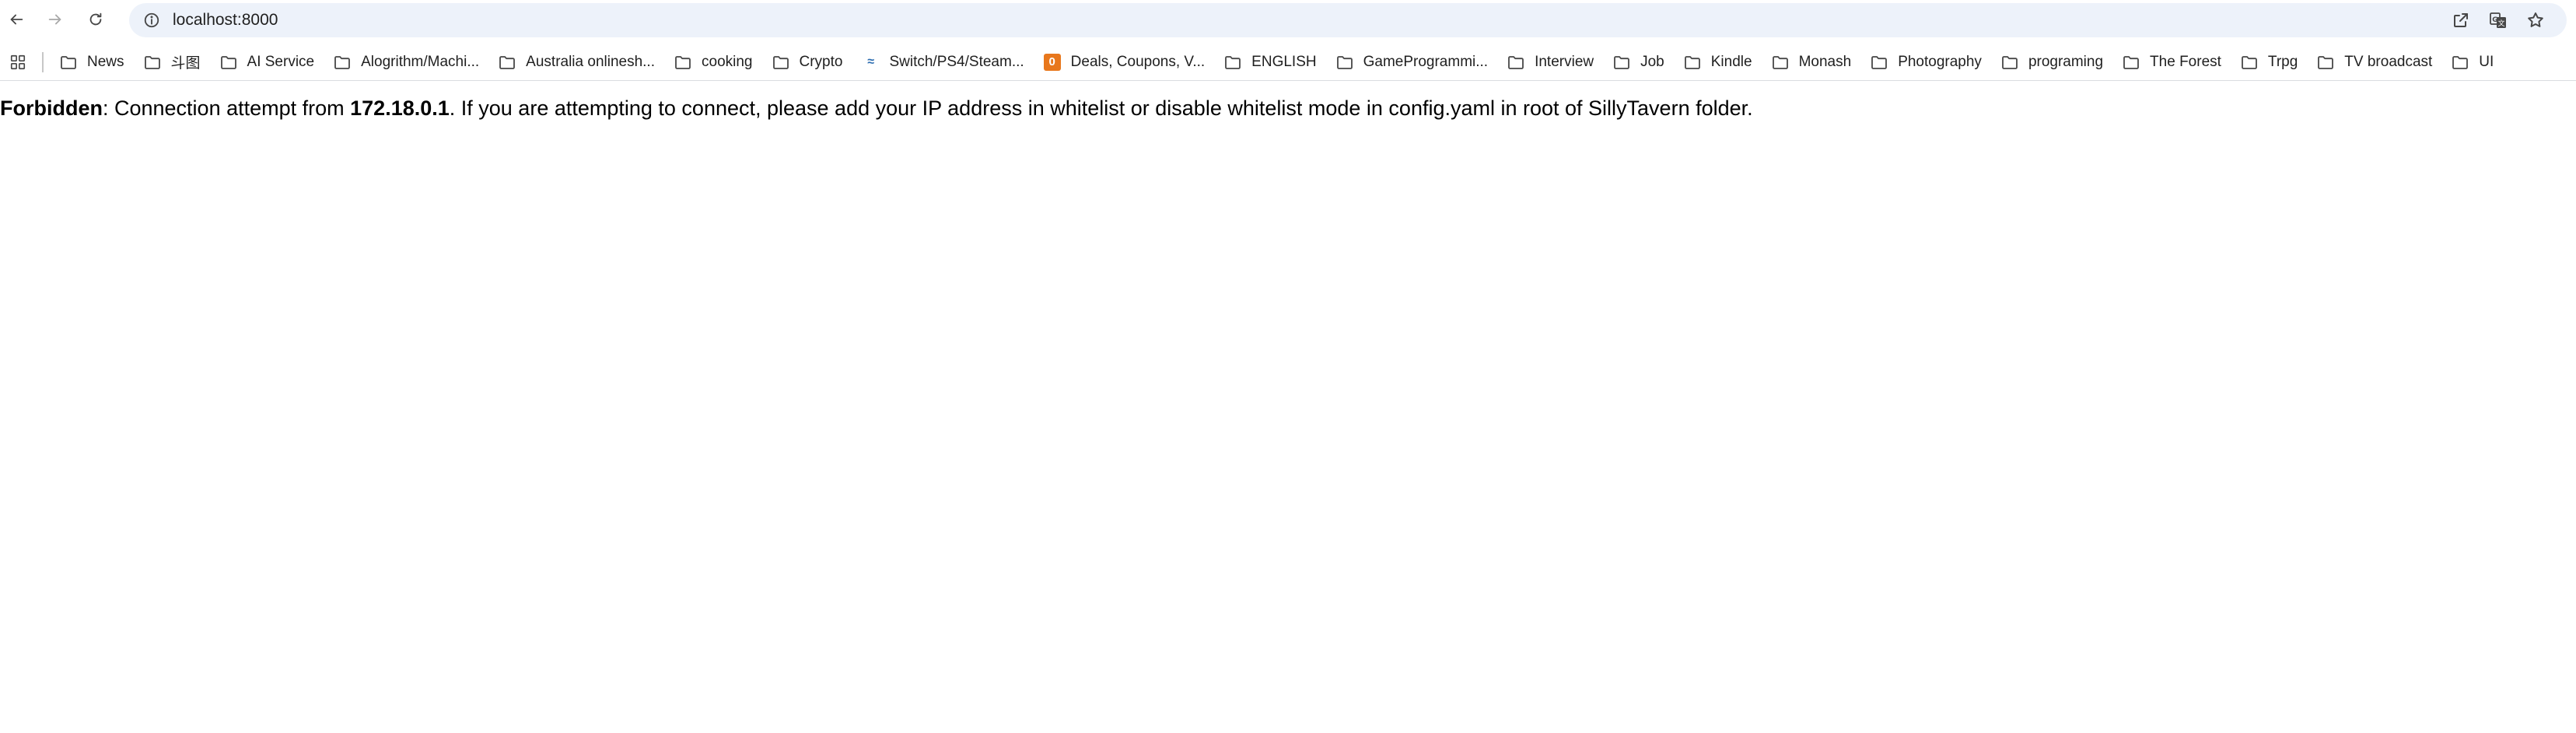 Image resolution: width=2576 pixels, height=733 pixels. I want to click on bookmarks-separator, so click(43, 61).